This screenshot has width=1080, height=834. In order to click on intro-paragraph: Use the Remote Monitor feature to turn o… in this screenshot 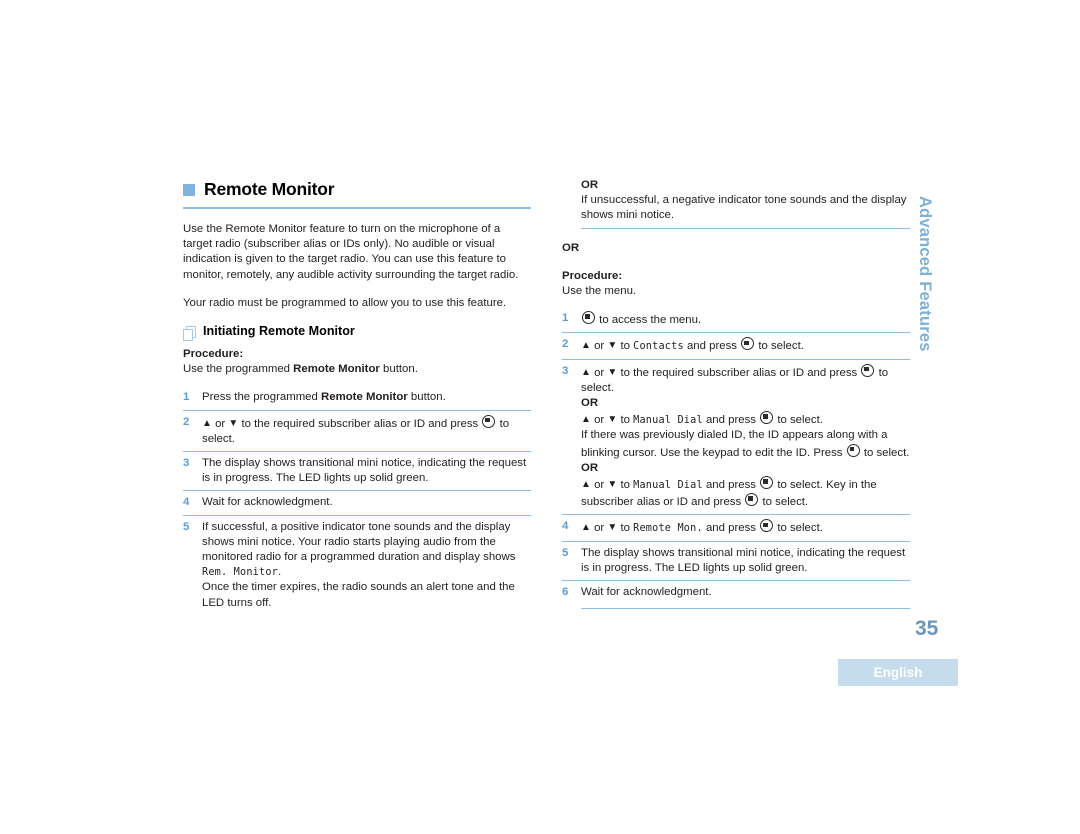, I will do `click(351, 252)`.